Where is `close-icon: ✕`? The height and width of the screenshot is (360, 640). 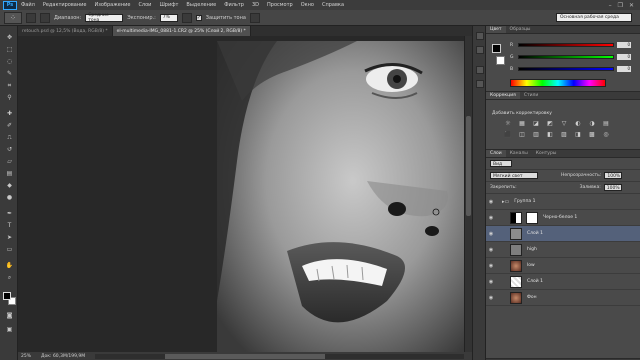
close-icon: ✕ is located at coordinates (631, 5).